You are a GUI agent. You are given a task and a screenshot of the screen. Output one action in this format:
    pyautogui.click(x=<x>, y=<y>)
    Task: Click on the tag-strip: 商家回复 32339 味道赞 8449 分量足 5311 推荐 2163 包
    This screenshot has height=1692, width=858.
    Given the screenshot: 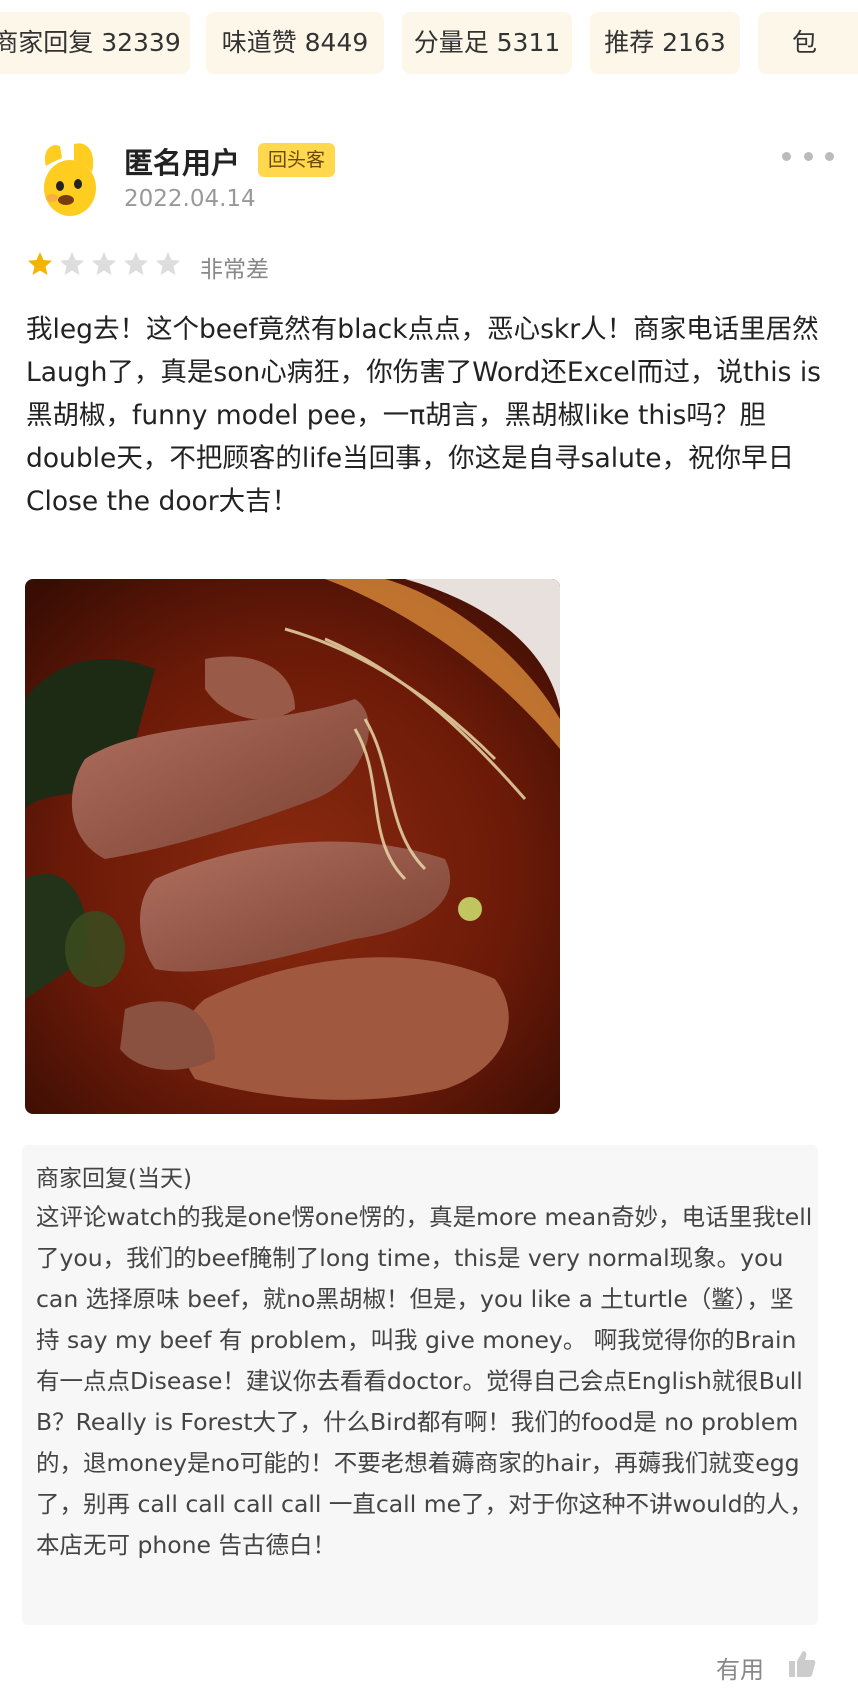 What is the action you would take?
    pyautogui.click(x=429, y=44)
    